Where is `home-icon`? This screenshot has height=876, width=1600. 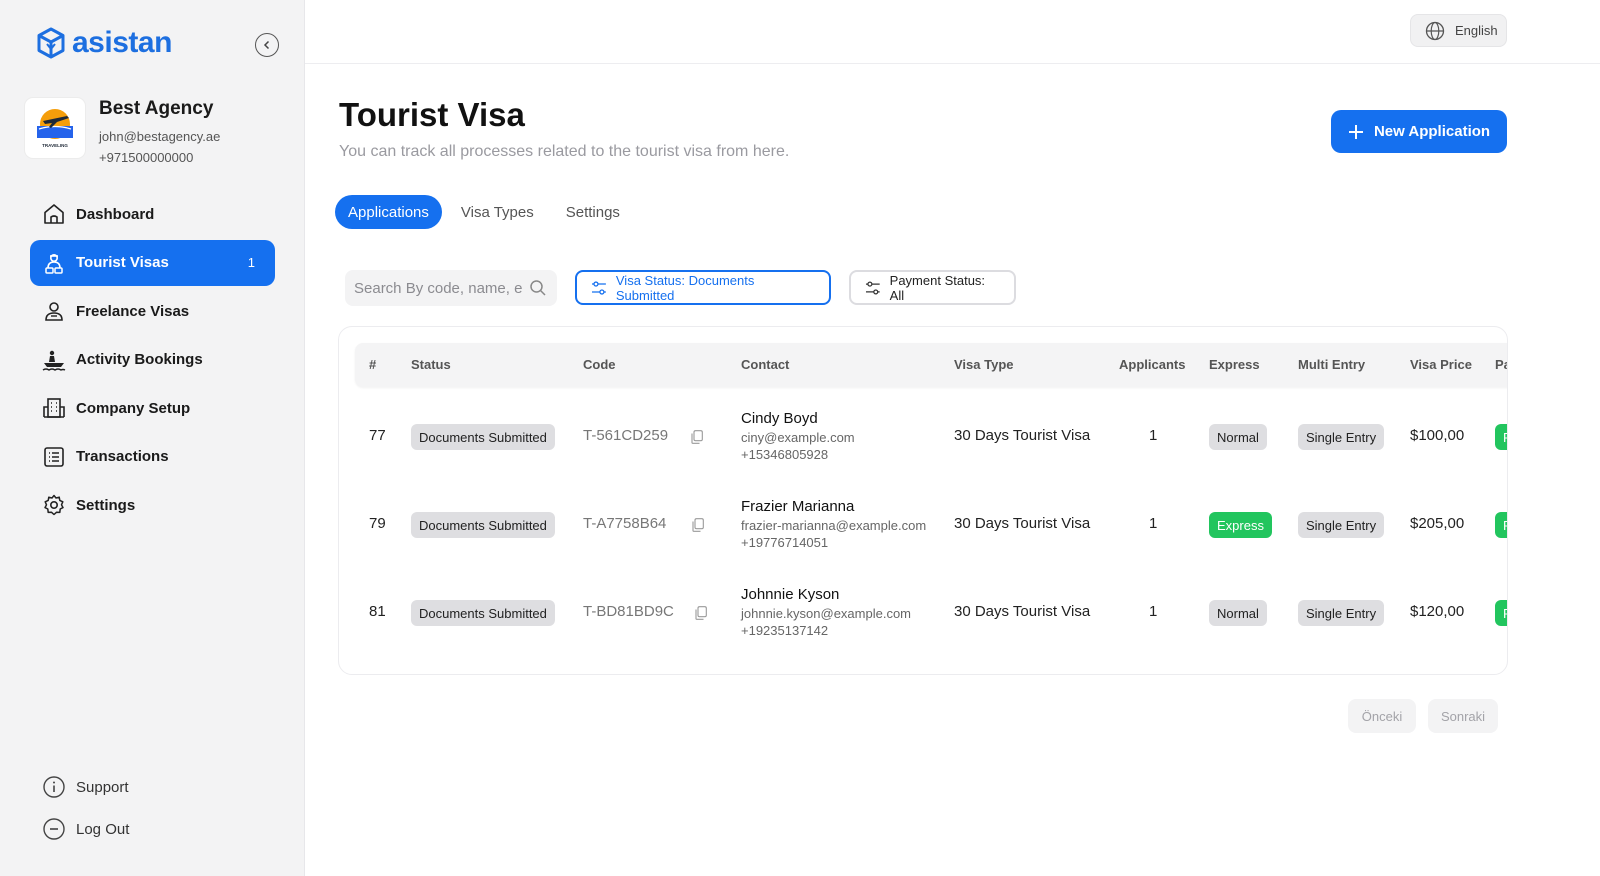 home-icon is located at coordinates (54, 214).